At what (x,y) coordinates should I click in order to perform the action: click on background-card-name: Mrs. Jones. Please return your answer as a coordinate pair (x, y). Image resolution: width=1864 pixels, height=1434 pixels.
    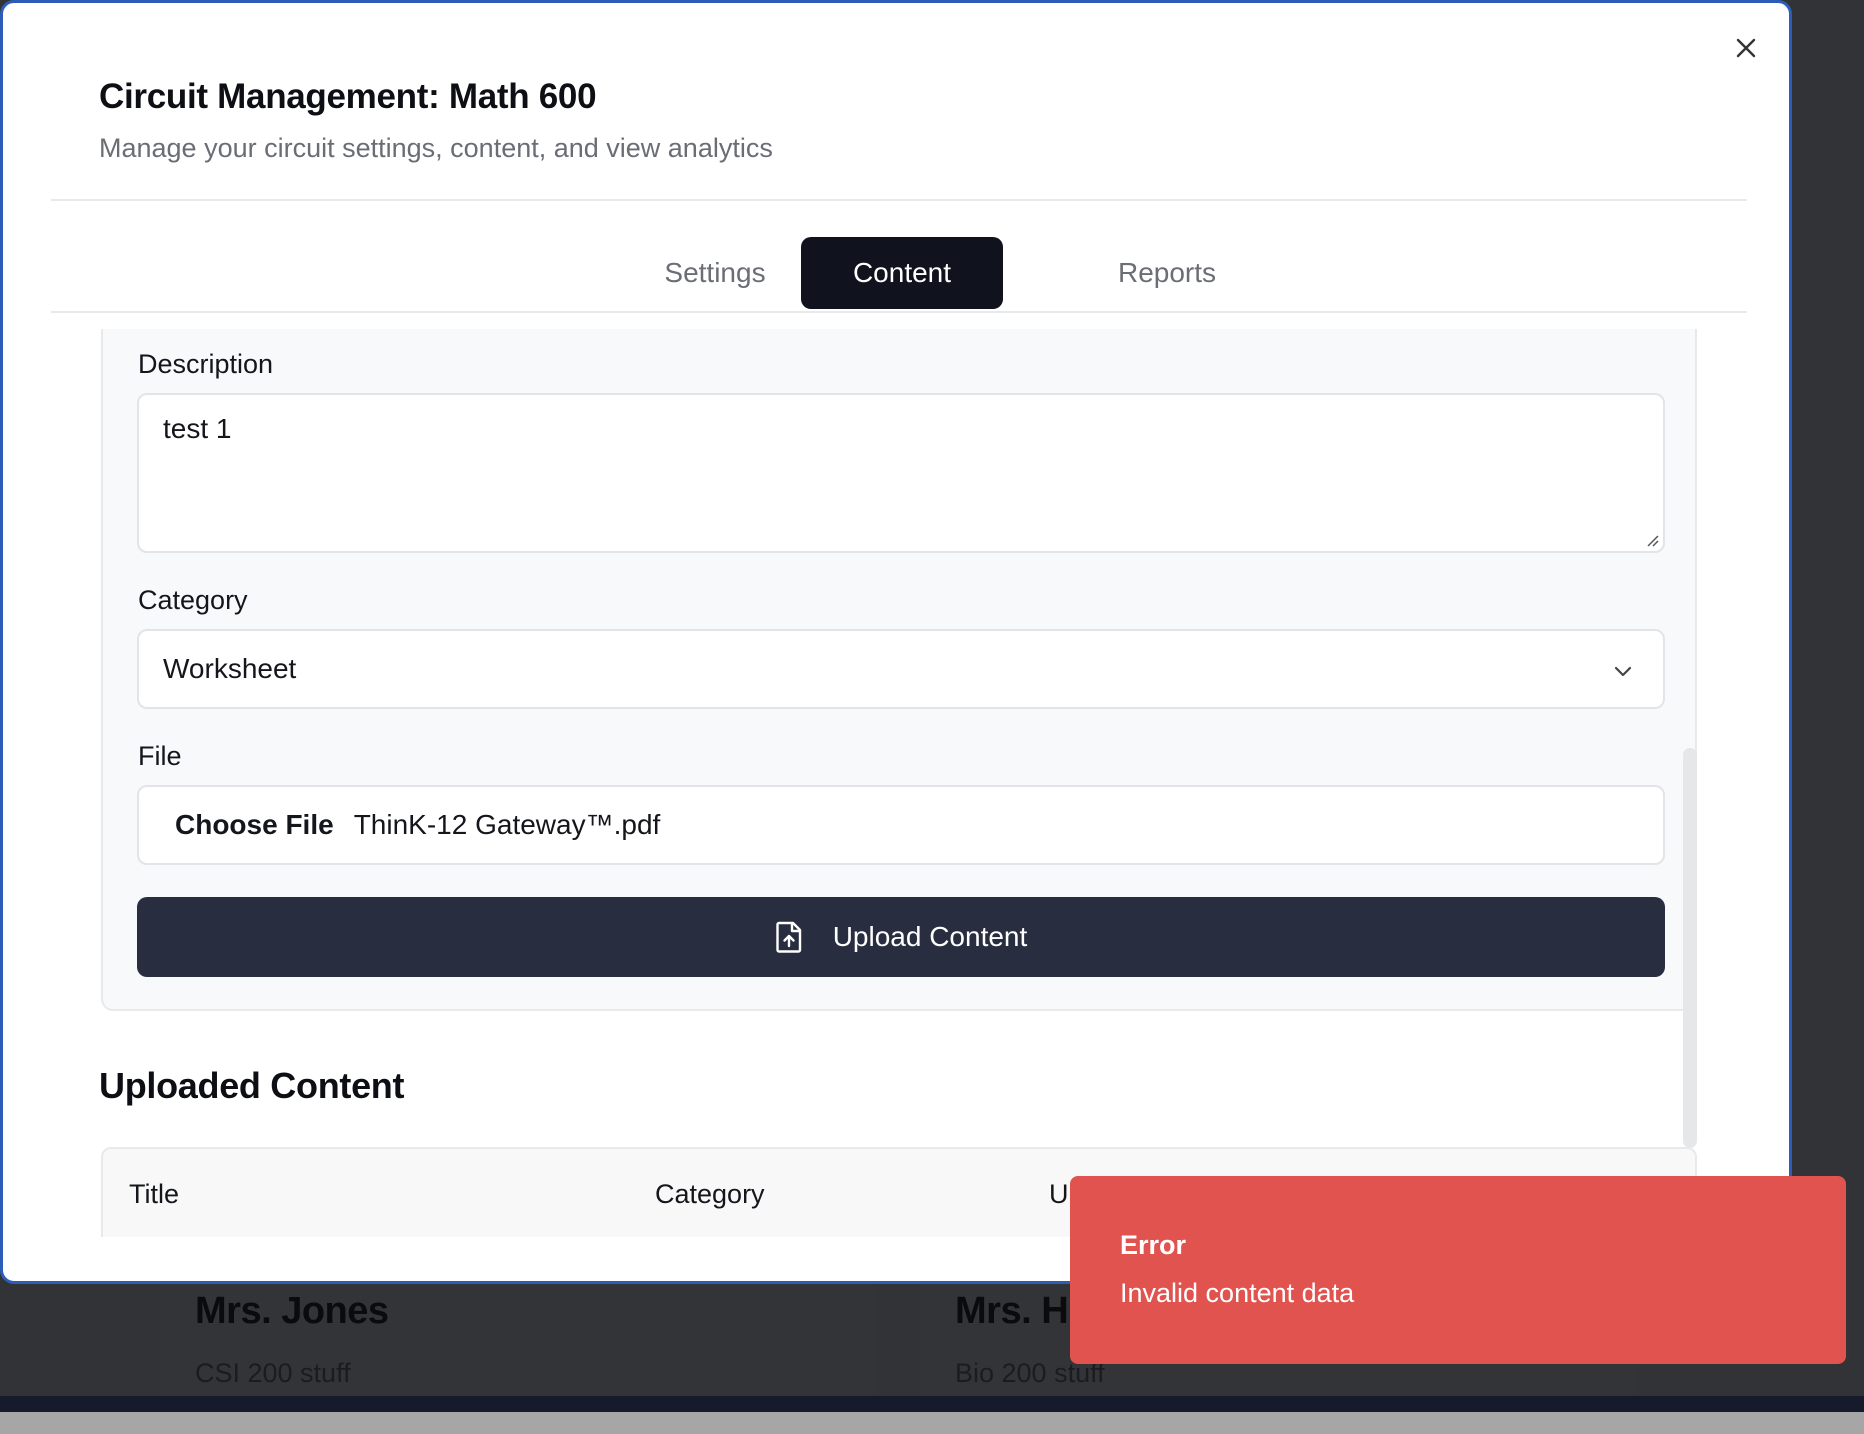
    Looking at the image, I should click on (292, 1311).